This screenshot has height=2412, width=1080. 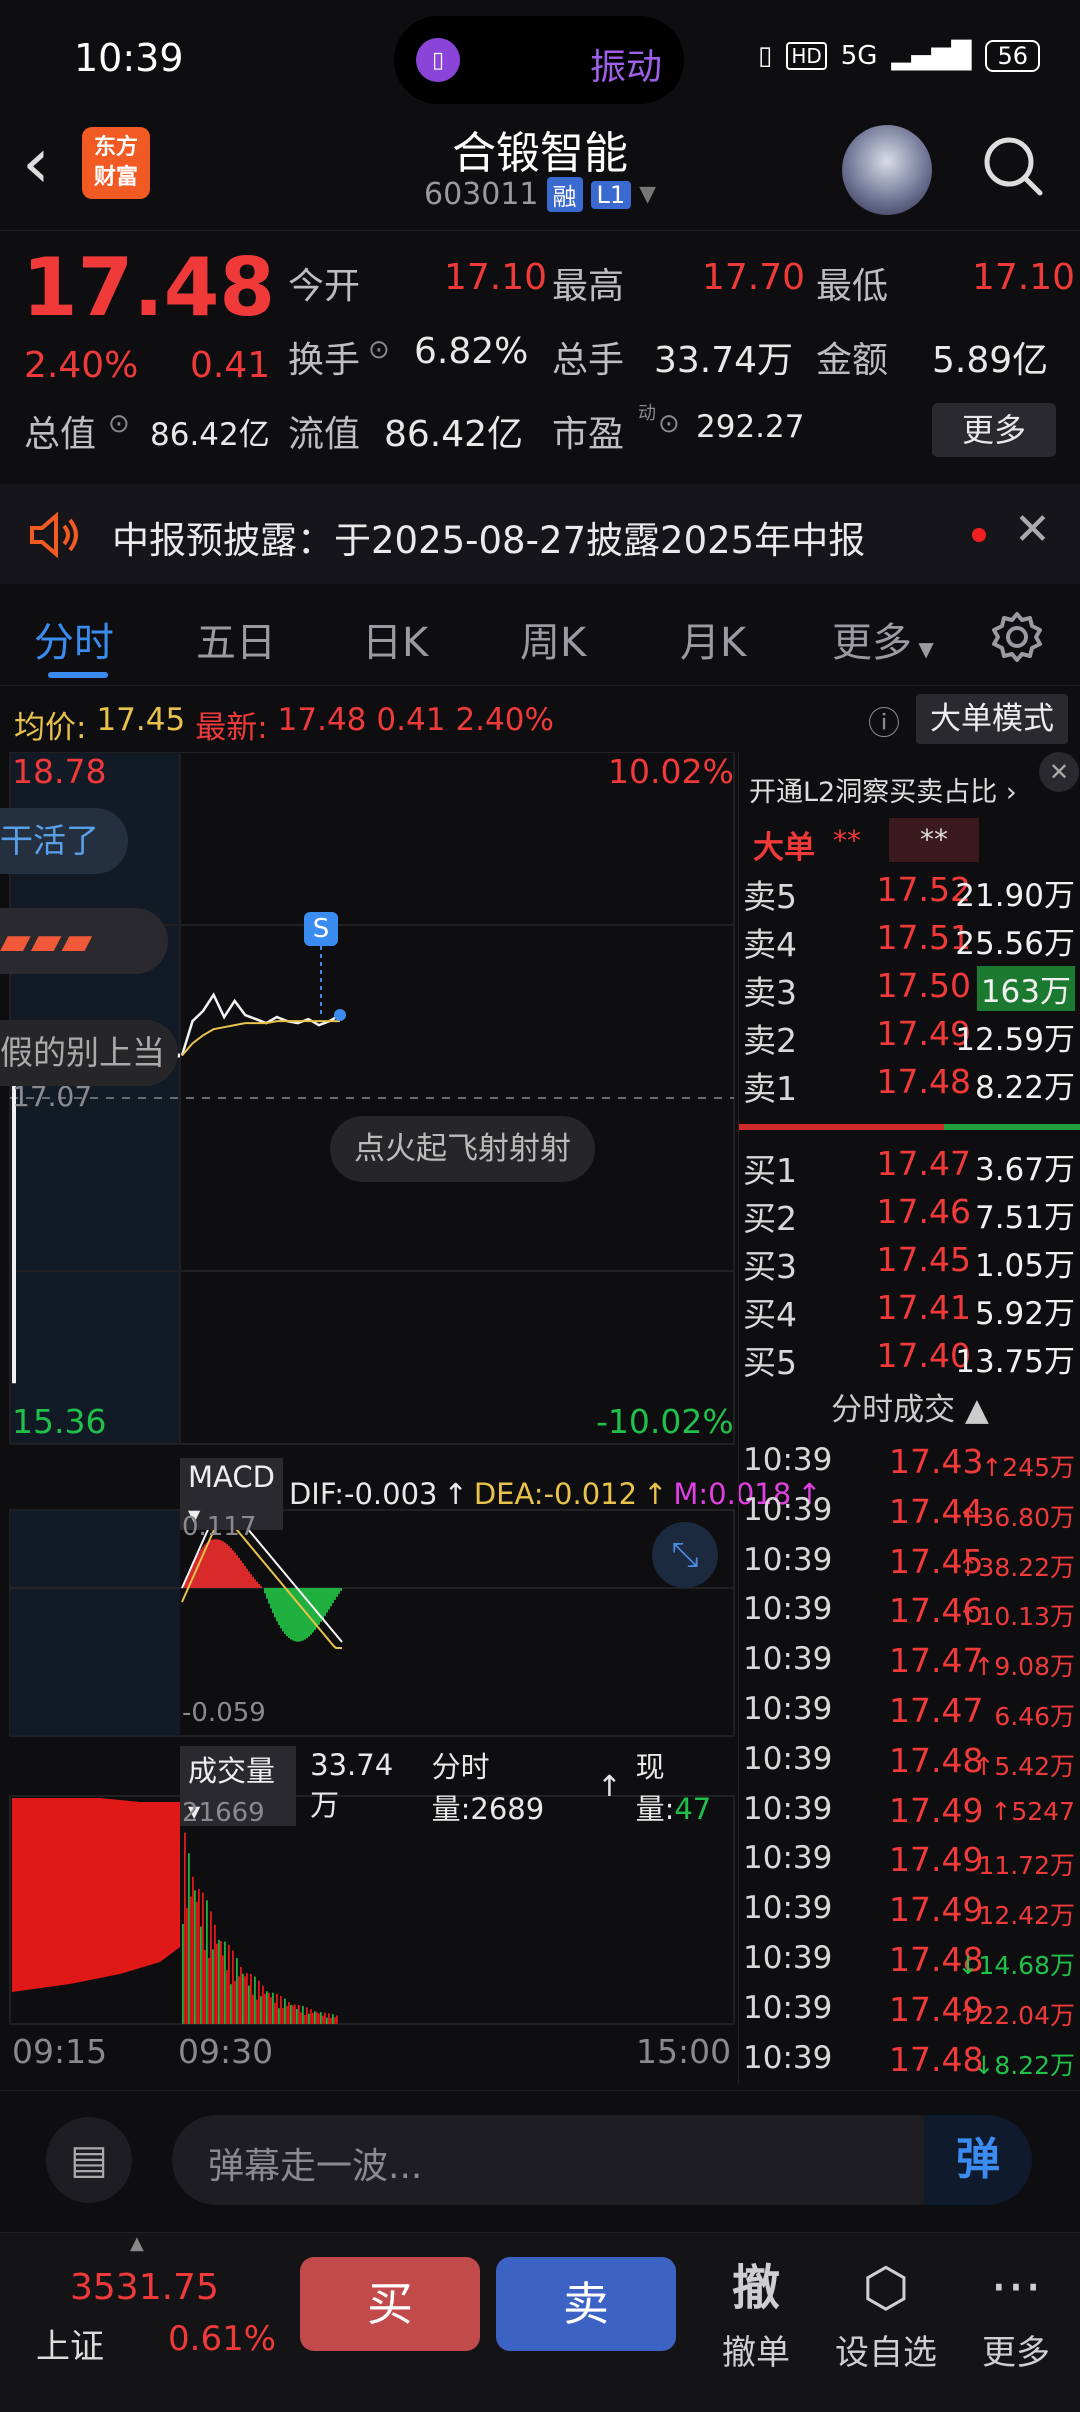 What do you see at coordinates (553, 639) in the screenshot?
I see `tab-weekly-k: 周K` at bounding box center [553, 639].